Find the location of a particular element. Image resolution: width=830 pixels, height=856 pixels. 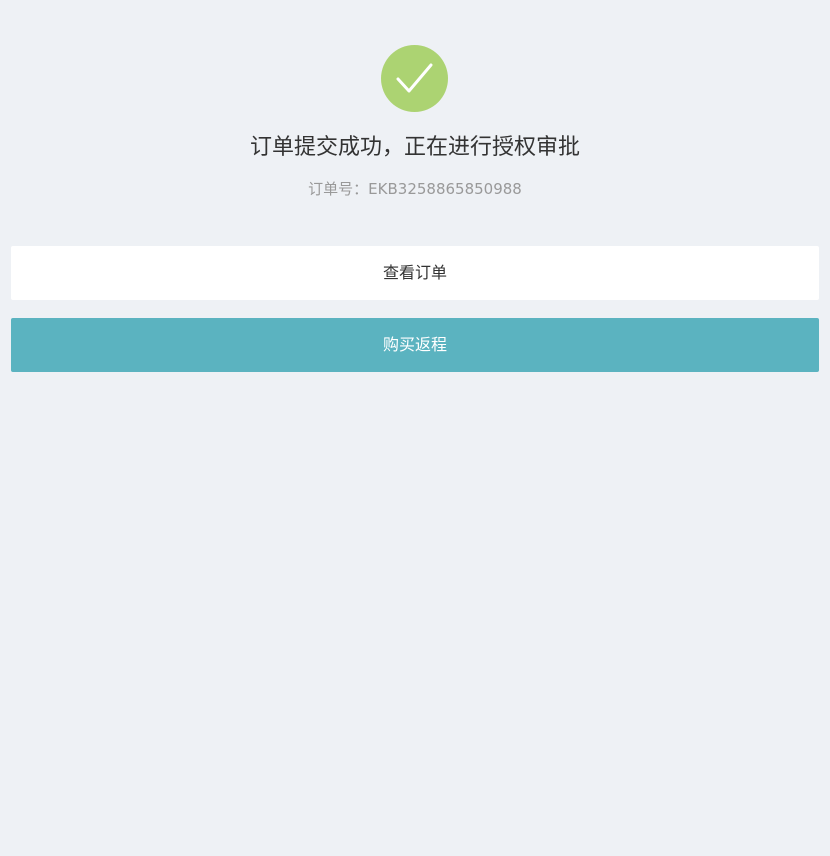

checkmark-circle-icon is located at coordinates (414, 78).